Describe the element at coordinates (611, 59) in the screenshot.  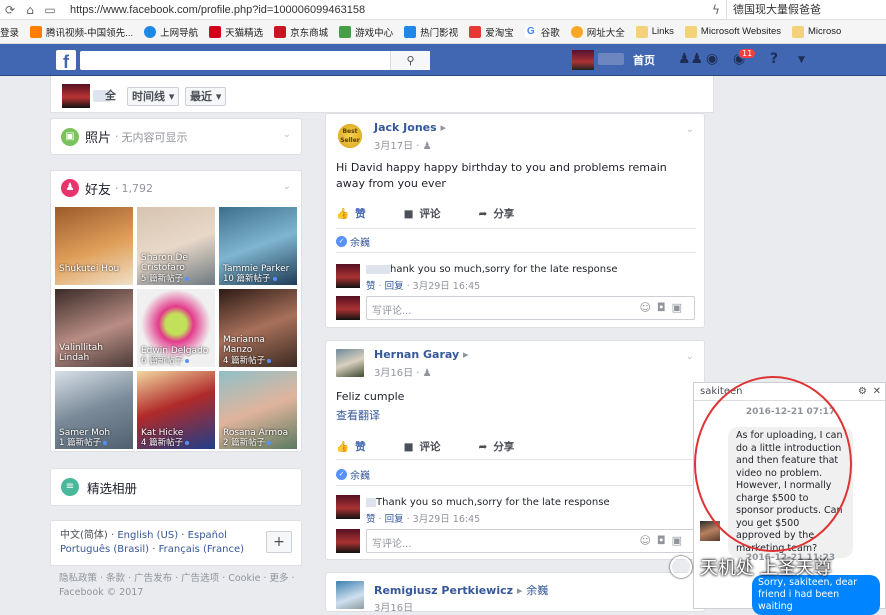
I see `profile-name-blurred` at that location.